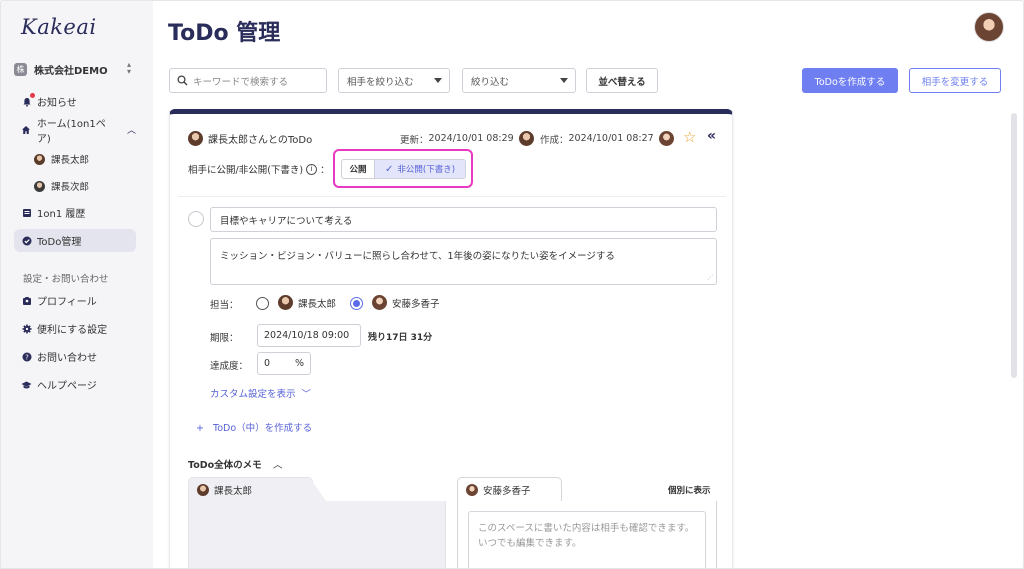  What do you see at coordinates (414, 140) in the screenshot?
I see `updated-label: 更新：` at bounding box center [414, 140].